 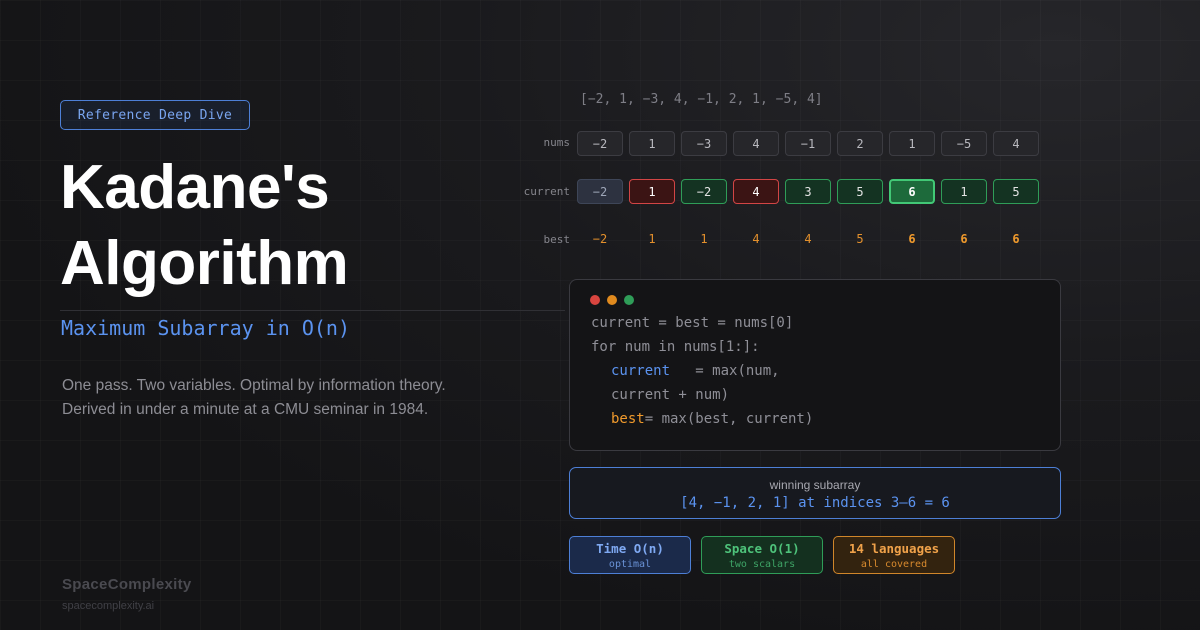 I want to click on nums-cell: −2, so click(x=600, y=143).